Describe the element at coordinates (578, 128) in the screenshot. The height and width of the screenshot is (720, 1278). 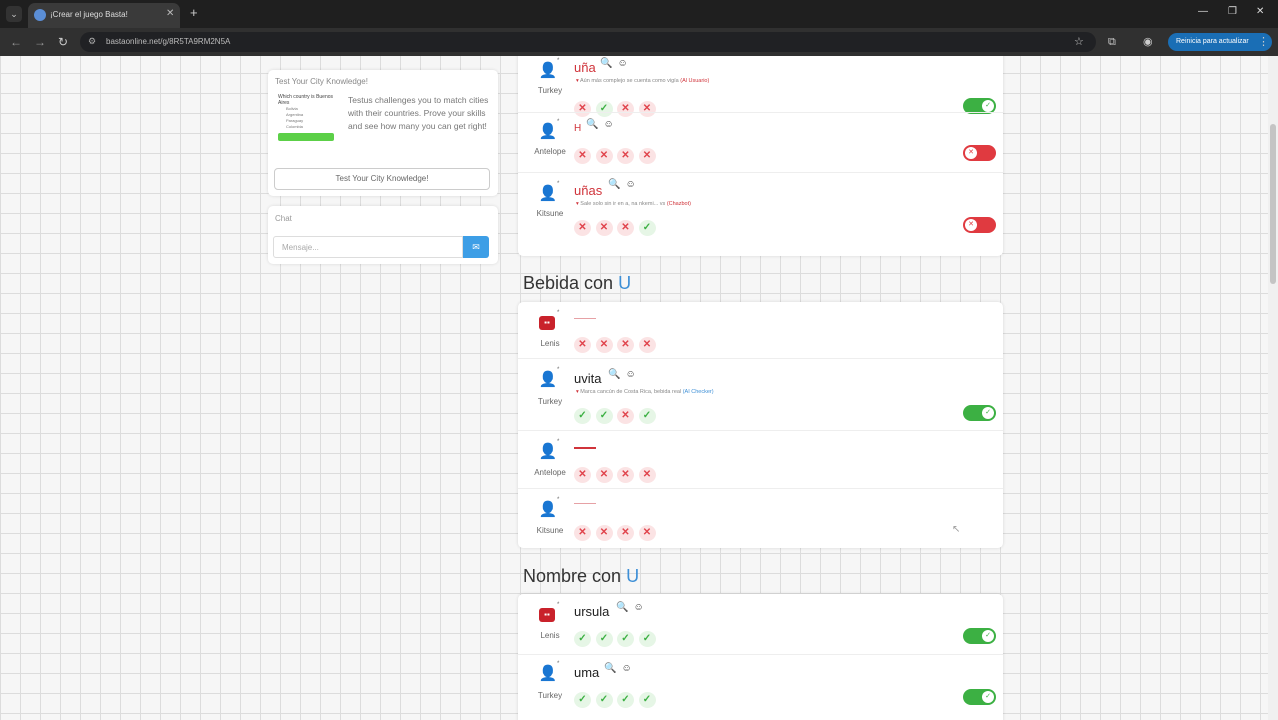
I see `answer-word: H` at that location.